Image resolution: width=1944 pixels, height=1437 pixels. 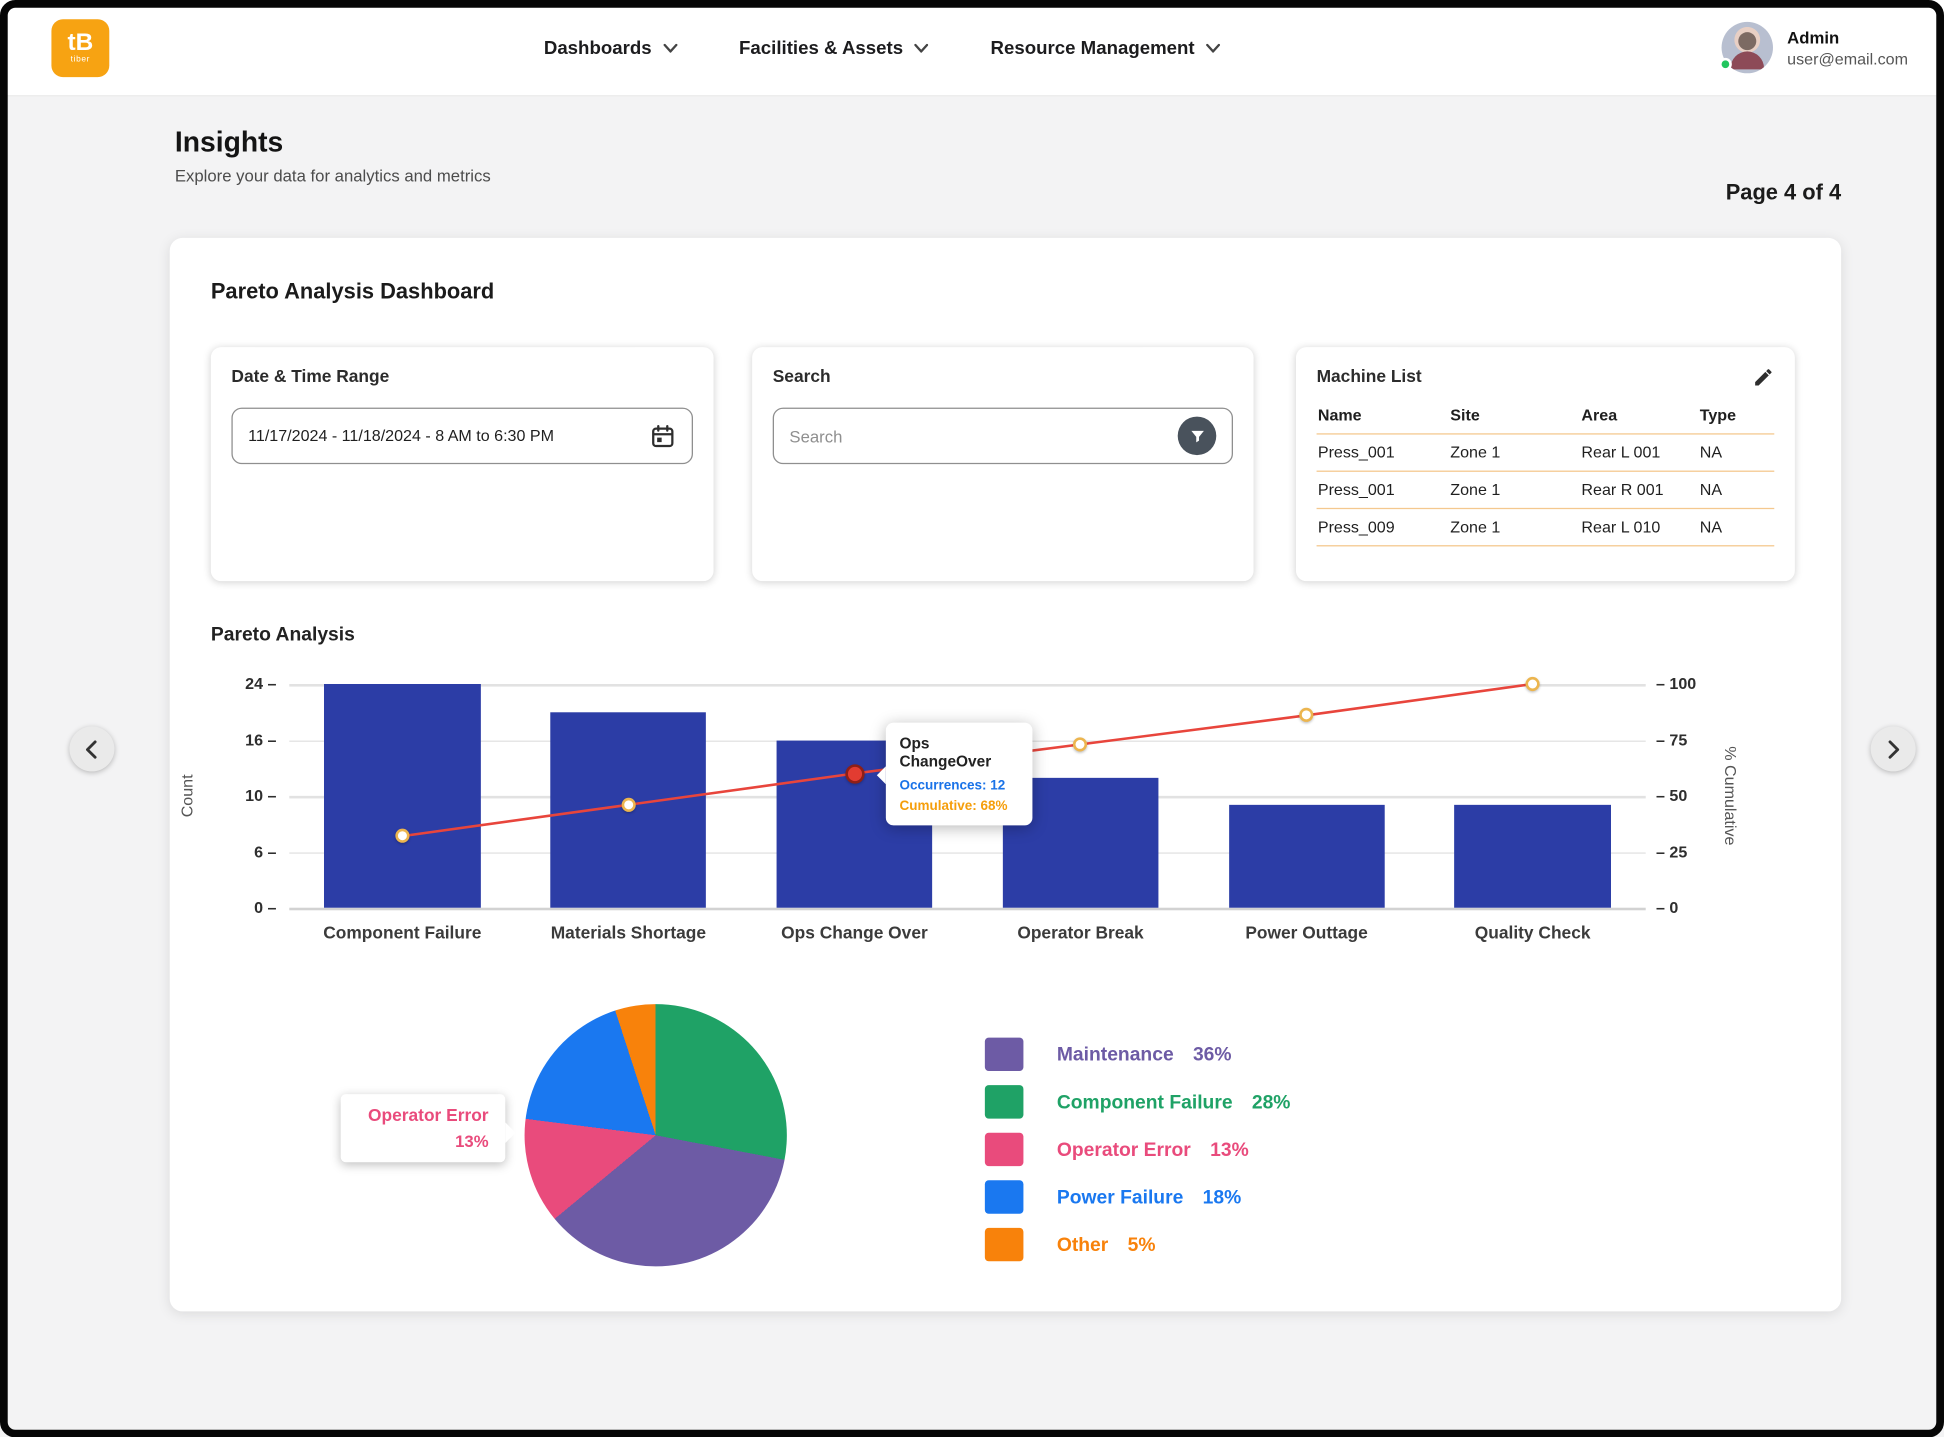 I want to click on x-axis-label: Component Failure, so click(x=402, y=933).